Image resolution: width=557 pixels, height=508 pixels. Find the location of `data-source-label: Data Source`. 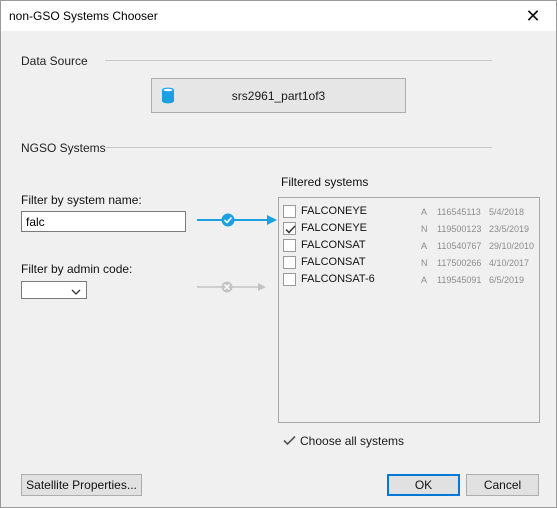

data-source-label: Data Source is located at coordinates (54, 61).